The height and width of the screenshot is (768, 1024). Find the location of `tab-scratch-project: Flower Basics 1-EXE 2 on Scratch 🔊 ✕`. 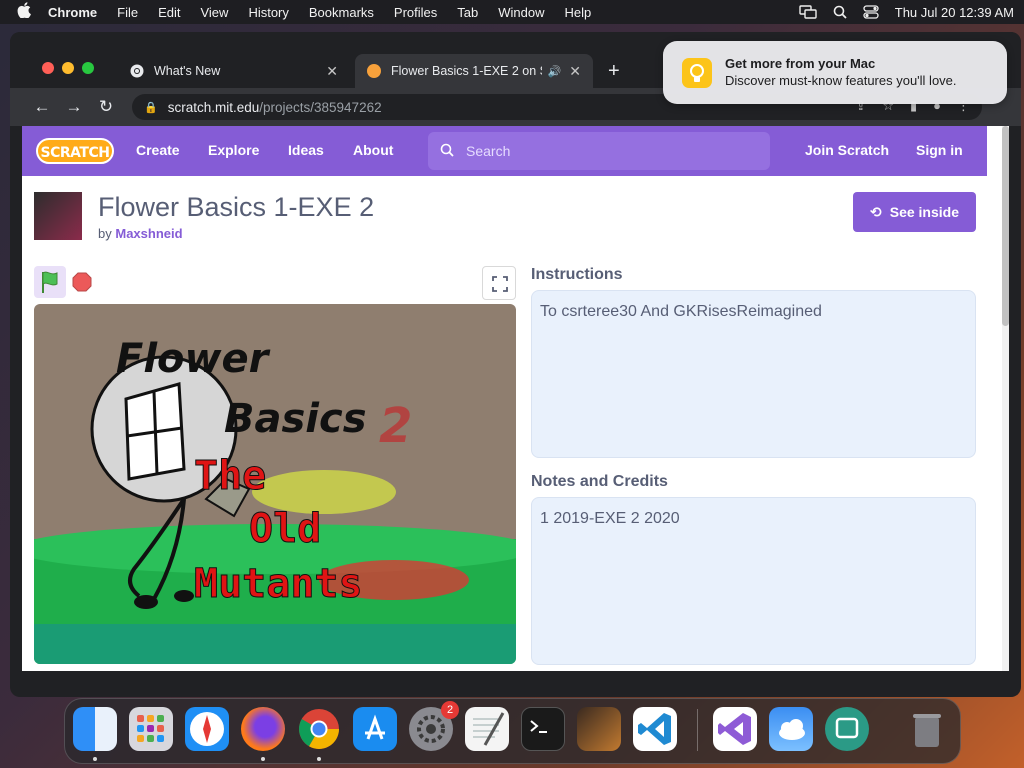

tab-scratch-project: Flower Basics 1-EXE 2 on Scratch 🔊 ✕ is located at coordinates (474, 71).